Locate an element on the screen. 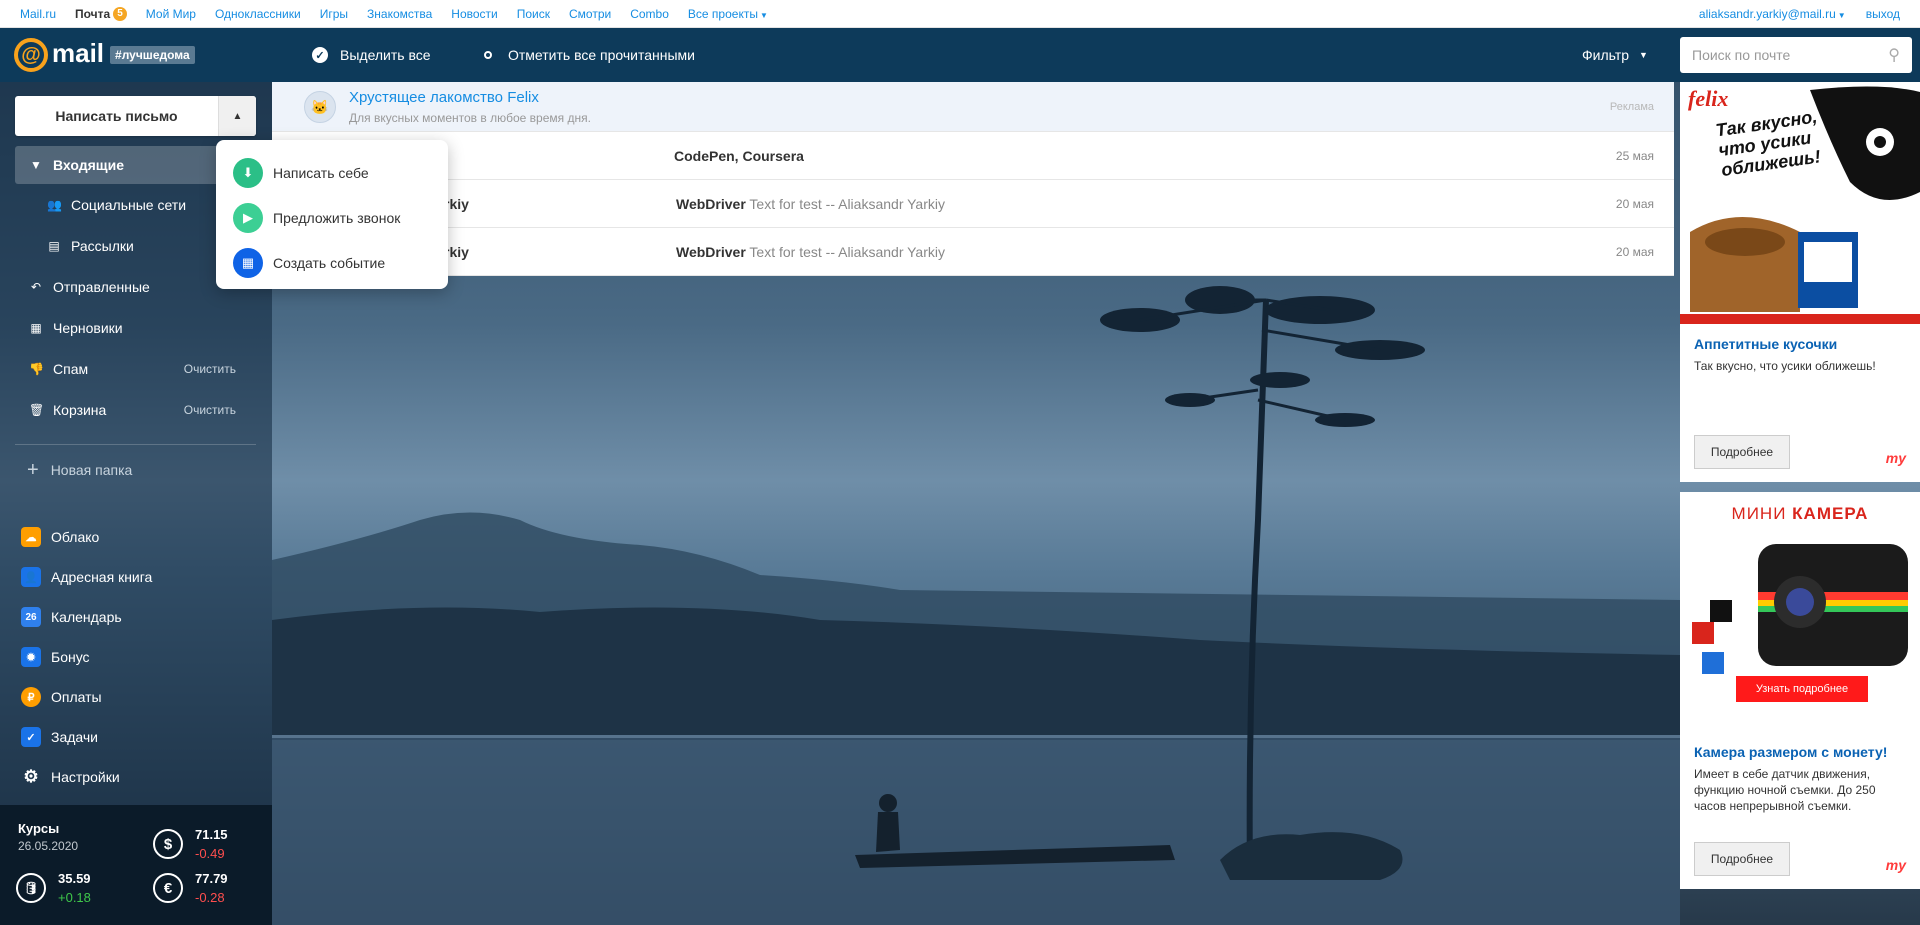 Image resolution: width=1920 pixels, height=925 pixels. calendar-icon: ▦ is located at coordinates (248, 262).